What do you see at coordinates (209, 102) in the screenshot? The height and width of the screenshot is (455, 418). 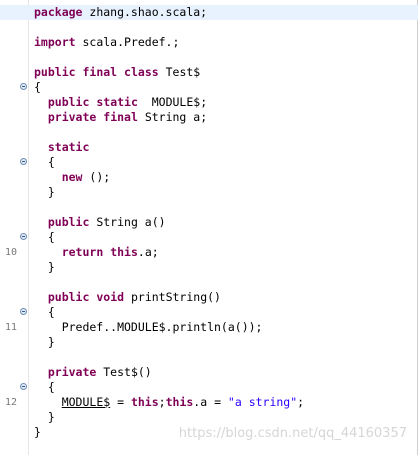 I see `code-line: public static MODULE$;` at bounding box center [209, 102].